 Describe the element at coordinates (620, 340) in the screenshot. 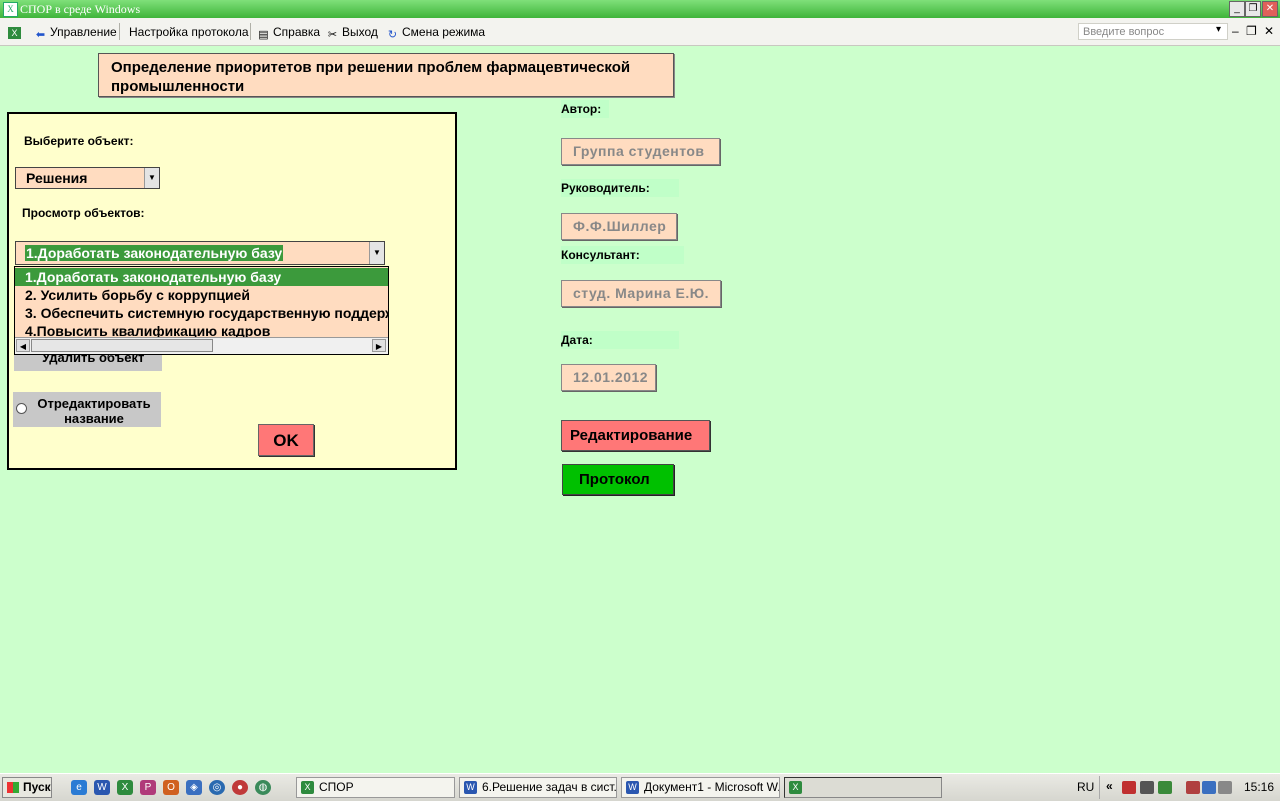

I see `date-label: Дата:` at that location.